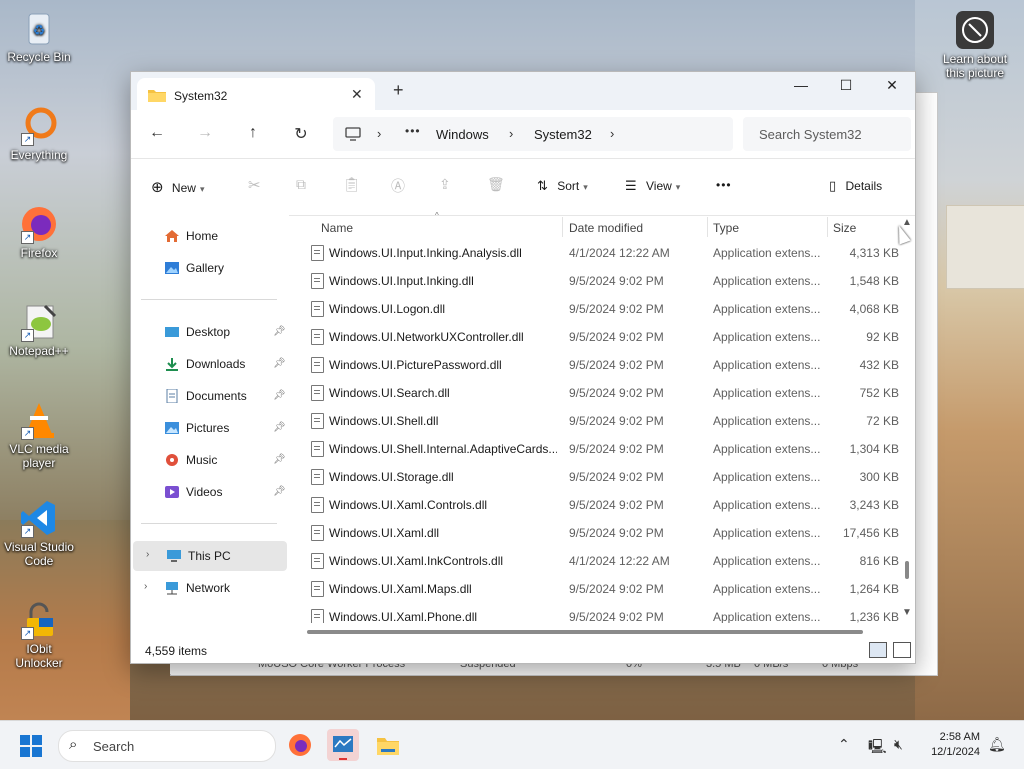 The image size is (1024, 769). What do you see at coordinates (878, 650) in the screenshot?
I see `details-view-icon` at bounding box center [878, 650].